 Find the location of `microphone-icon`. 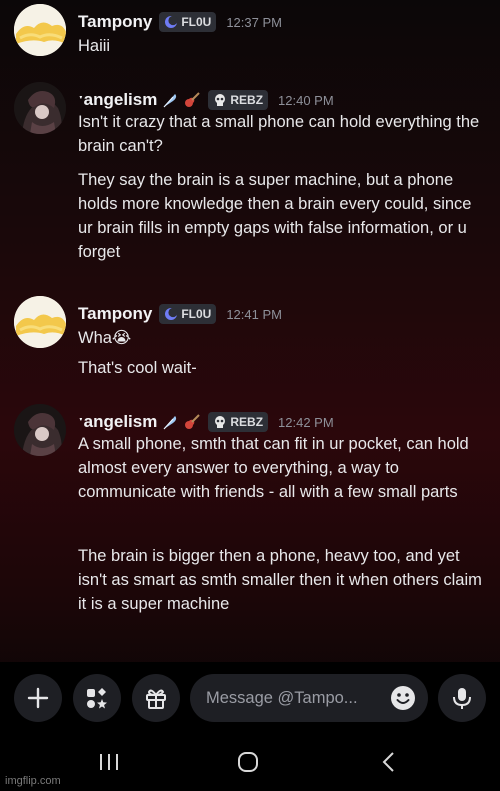

microphone-icon is located at coordinates (462, 698).